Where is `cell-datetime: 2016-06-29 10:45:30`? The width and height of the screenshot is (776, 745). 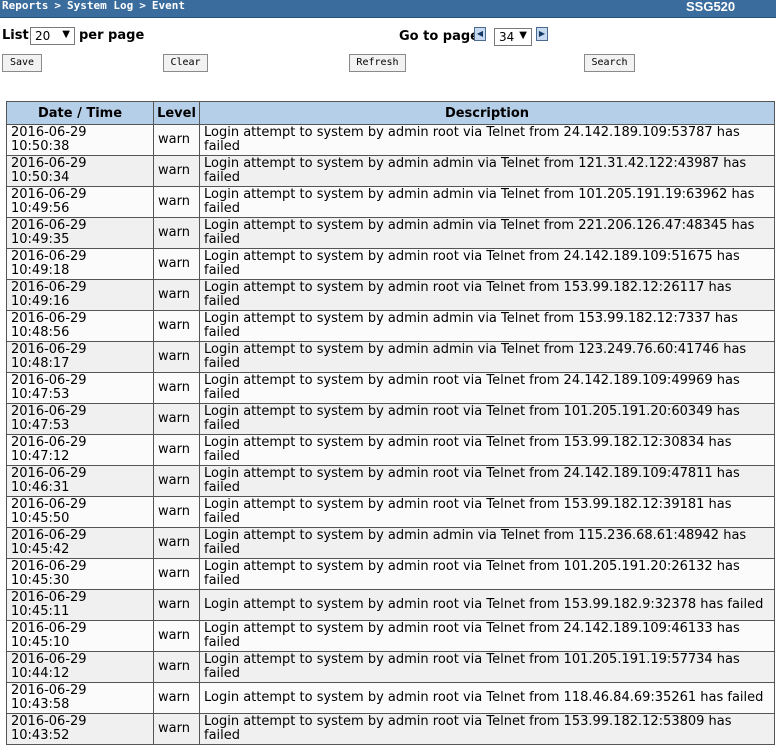 cell-datetime: 2016-06-29 10:45:30 is located at coordinates (80, 574).